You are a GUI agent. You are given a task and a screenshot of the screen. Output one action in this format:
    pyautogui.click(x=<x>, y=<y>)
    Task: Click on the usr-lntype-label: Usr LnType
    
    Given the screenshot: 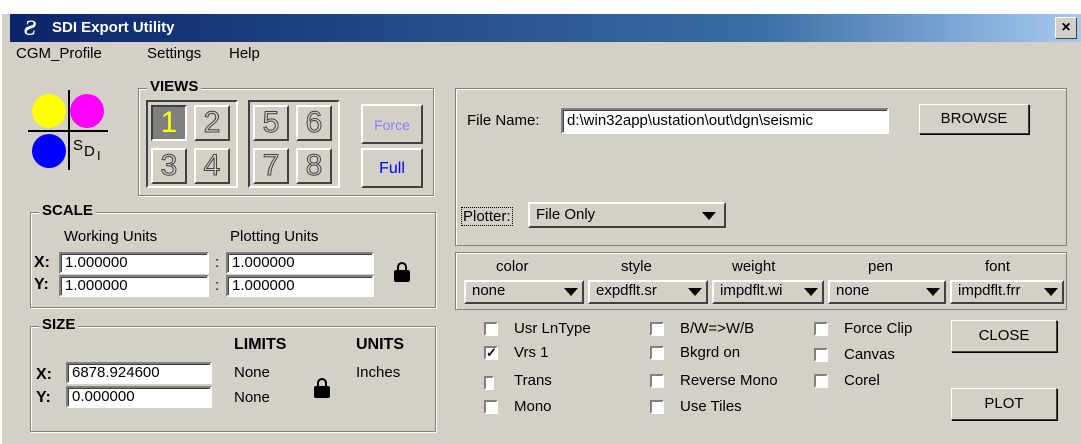 What is the action you would take?
    pyautogui.click(x=552, y=328)
    